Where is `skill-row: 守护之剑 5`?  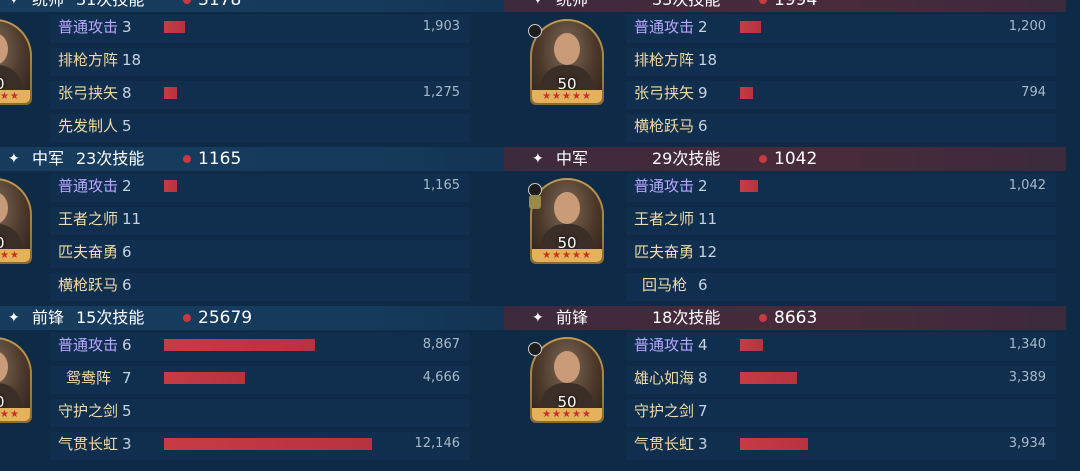
skill-row: 守护之剑 5 is located at coordinates (271, 412).